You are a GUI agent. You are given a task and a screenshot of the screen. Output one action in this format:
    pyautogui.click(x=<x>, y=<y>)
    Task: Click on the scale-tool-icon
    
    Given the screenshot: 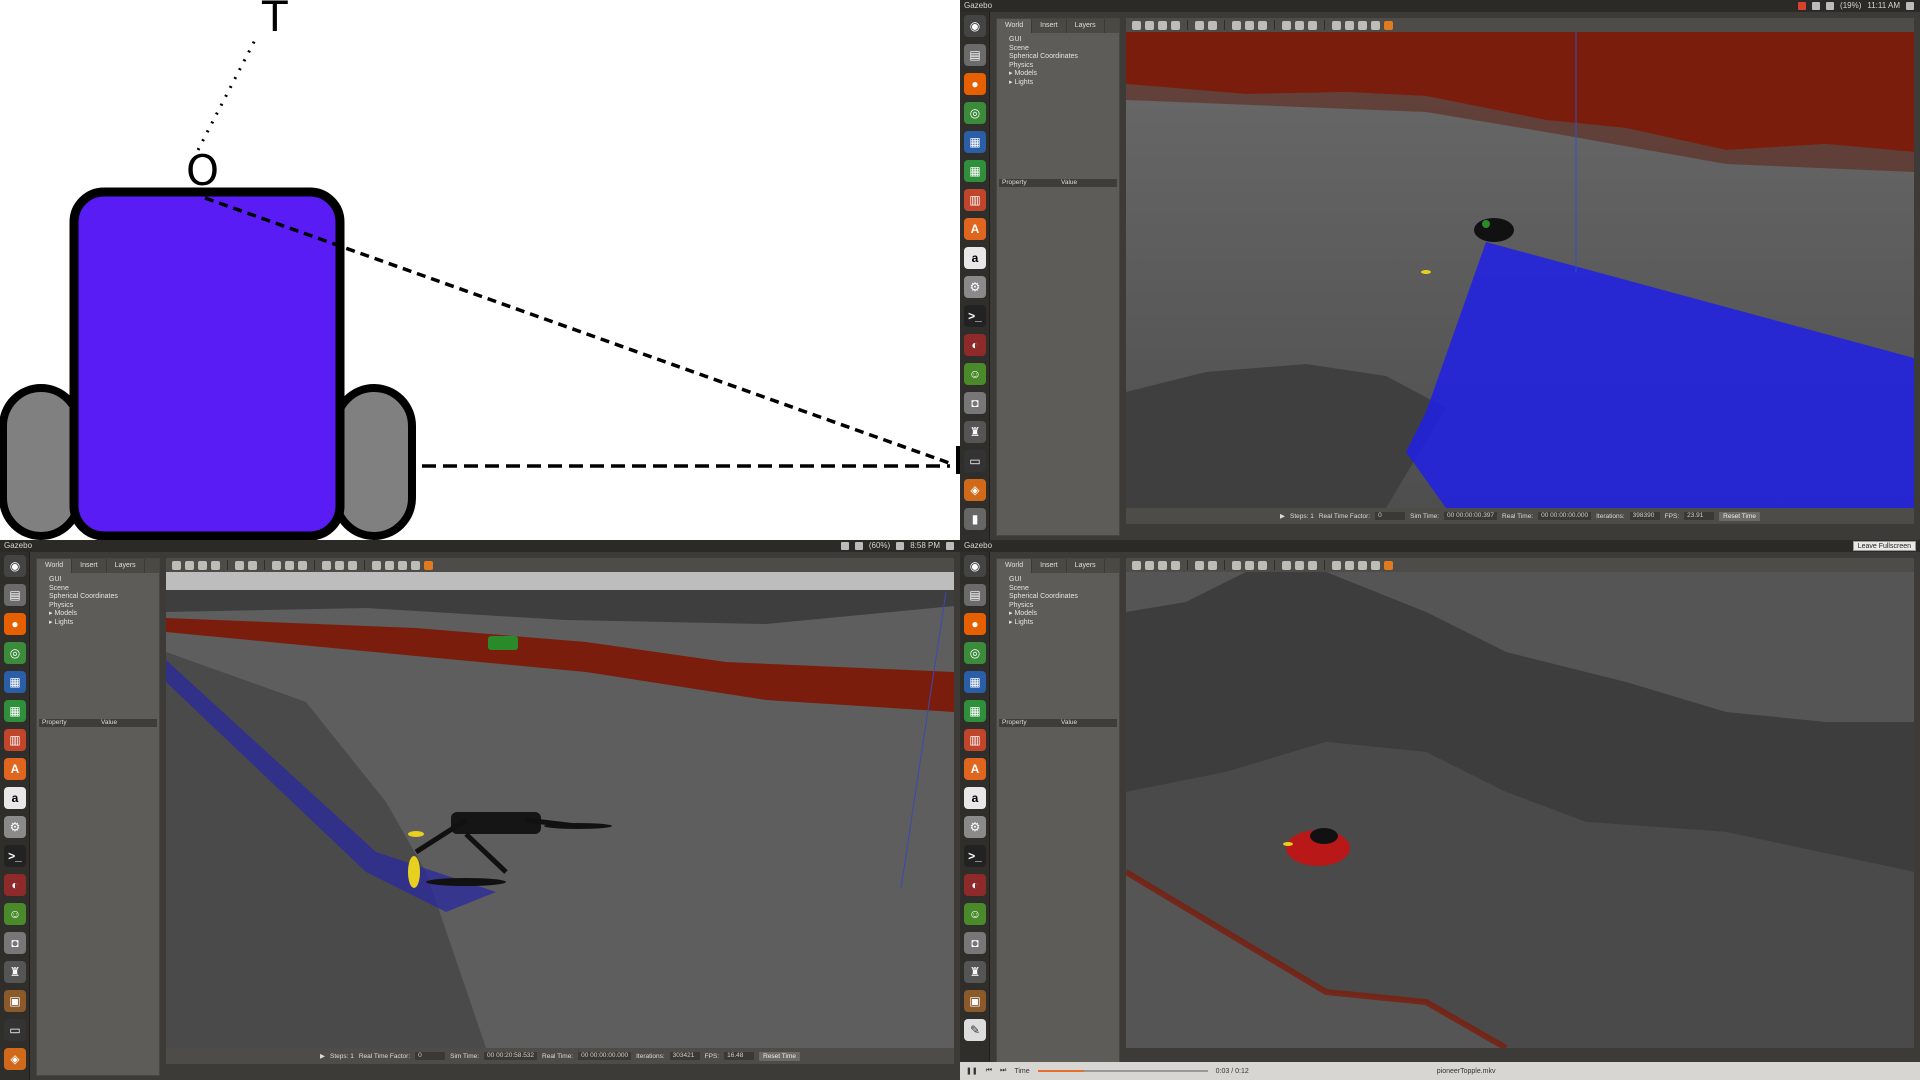 What is the action you would take?
    pyautogui.click(x=1175, y=565)
    